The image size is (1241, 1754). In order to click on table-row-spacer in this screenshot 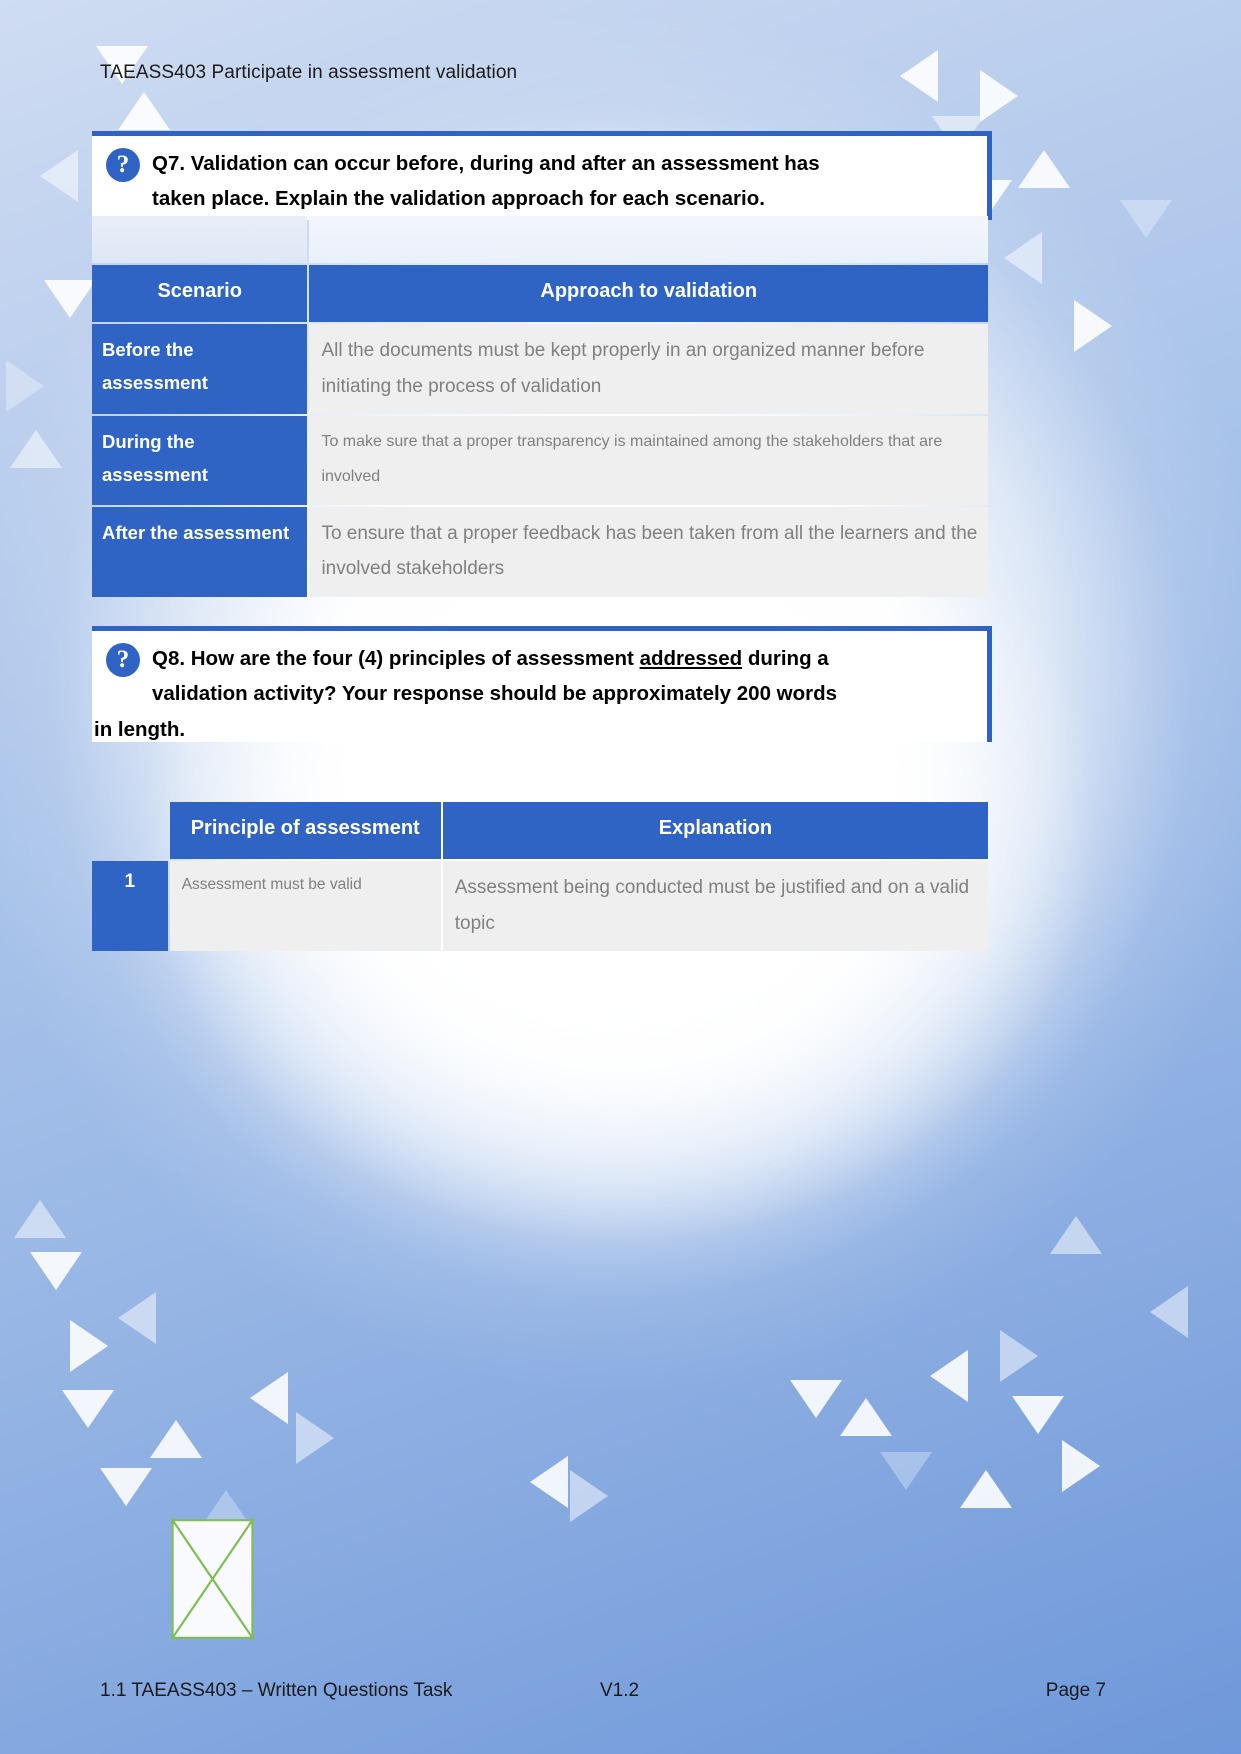, I will do `click(540, 239)`.